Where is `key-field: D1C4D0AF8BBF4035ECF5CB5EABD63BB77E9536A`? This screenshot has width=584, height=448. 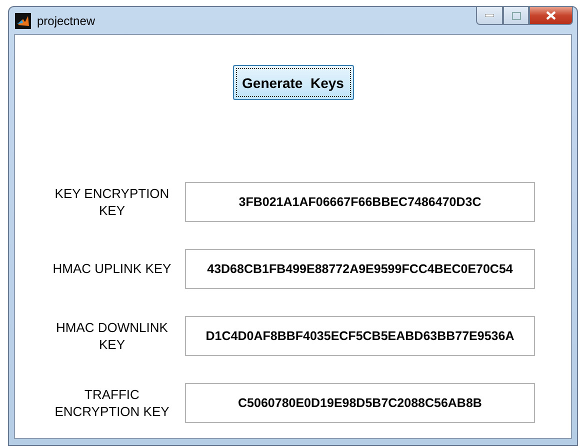 key-field: D1C4D0AF8BBF4035ECF5CB5EABD63BB77E9536A is located at coordinates (360, 336).